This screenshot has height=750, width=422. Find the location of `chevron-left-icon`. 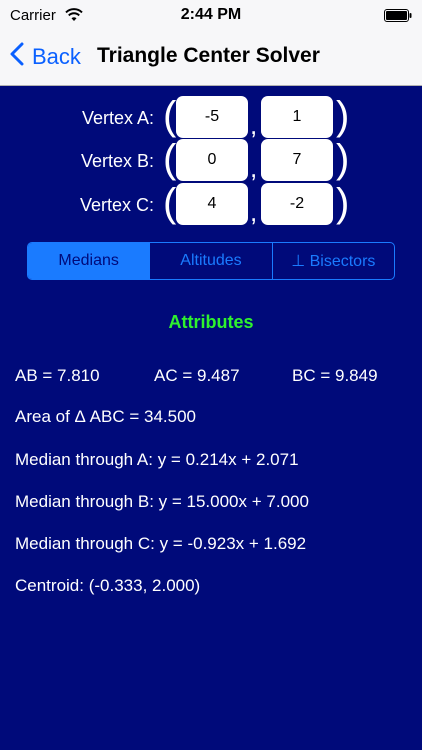

chevron-left-icon is located at coordinates (17, 57).